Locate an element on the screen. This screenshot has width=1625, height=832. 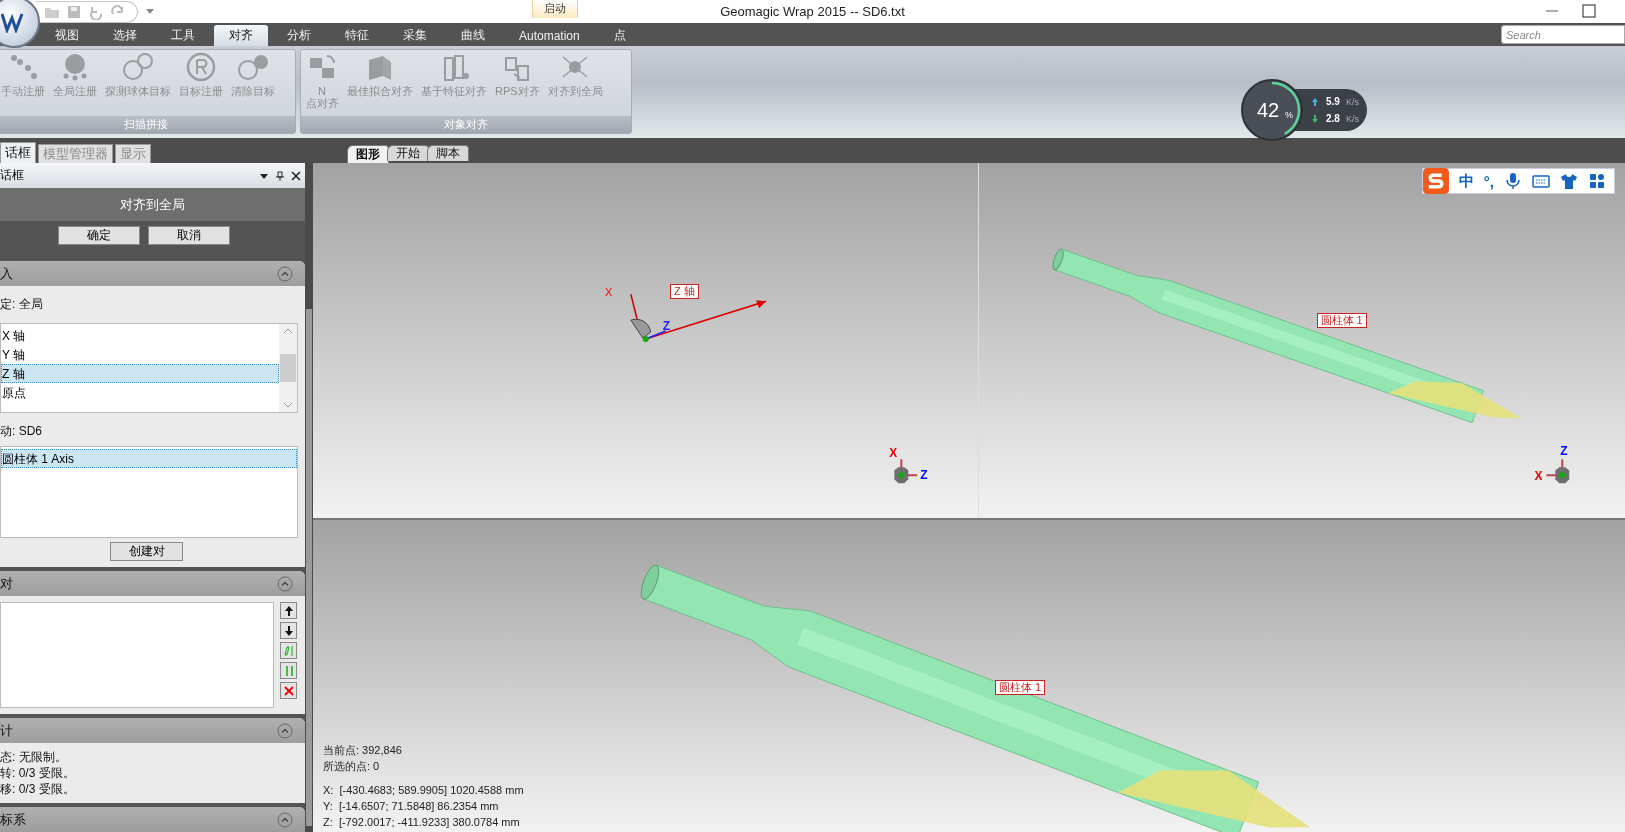
percent-unit: % is located at coordinates (1289, 115).